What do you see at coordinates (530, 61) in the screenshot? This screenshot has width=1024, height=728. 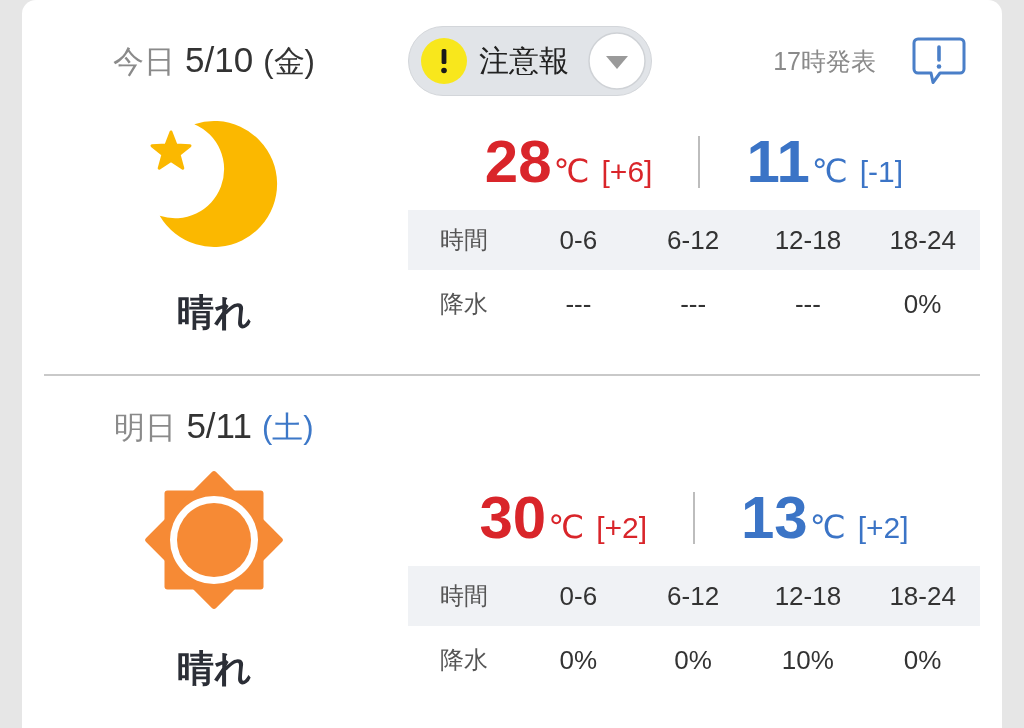 I see `warning-dropdown: 注意報` at bounding box center [530, 61].